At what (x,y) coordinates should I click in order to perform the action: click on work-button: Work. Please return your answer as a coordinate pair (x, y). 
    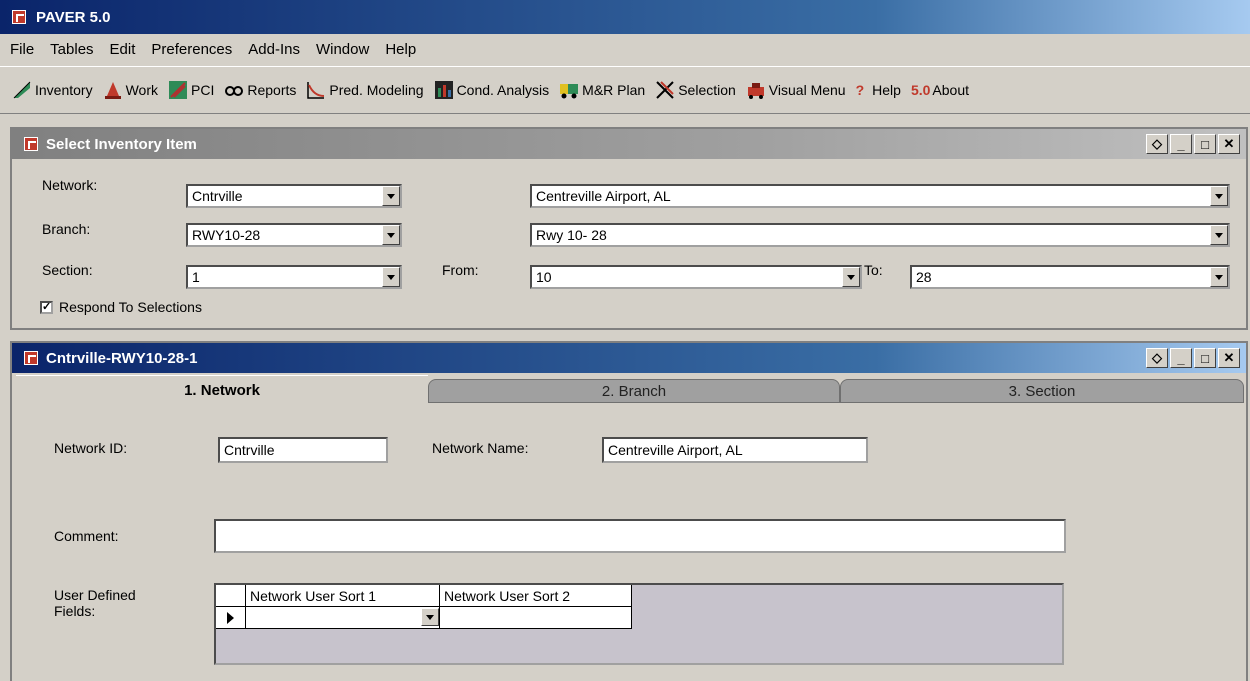
    Looking at the image, I should click on (130, 90).